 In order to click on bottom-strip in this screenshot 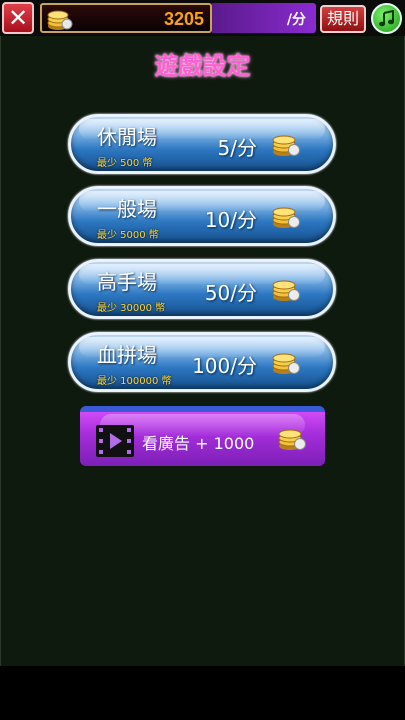, I will do `click(202, 693)`.